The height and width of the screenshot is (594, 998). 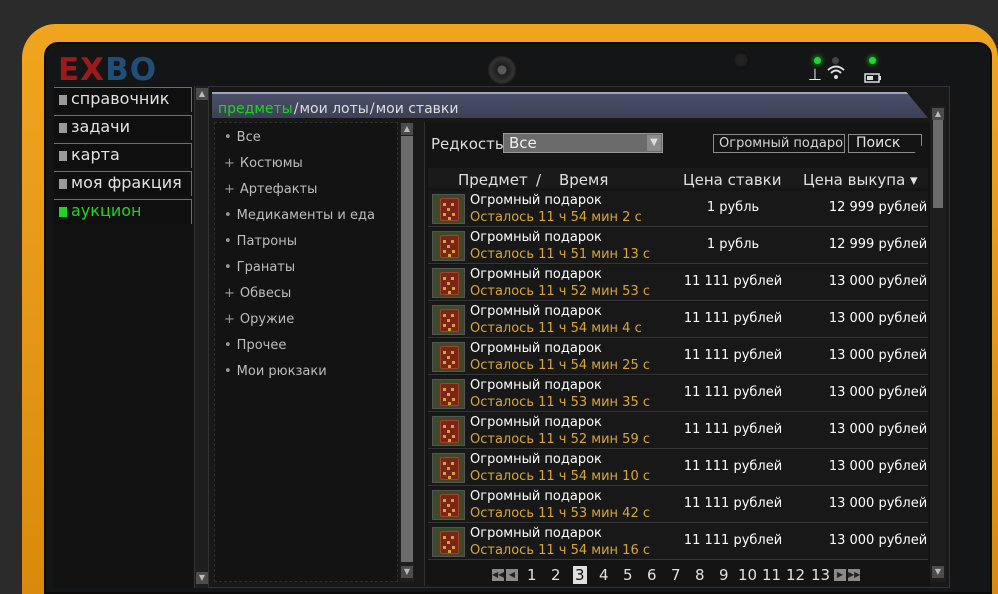 I want to click on category-item: + Костюмы, so click(x=263, y=163).